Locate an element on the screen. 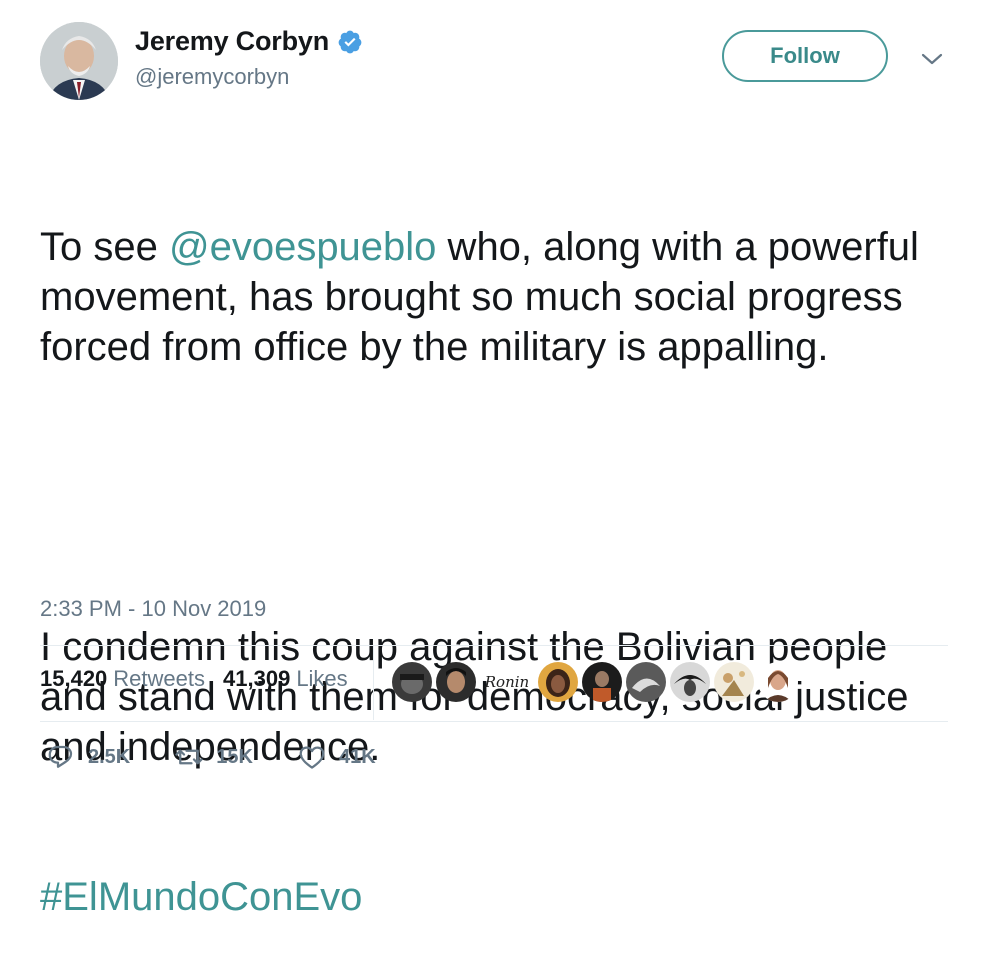 Image resolution: width=994 pixels, height=972 pixels. divider-top is located at coordinates (494, 645).